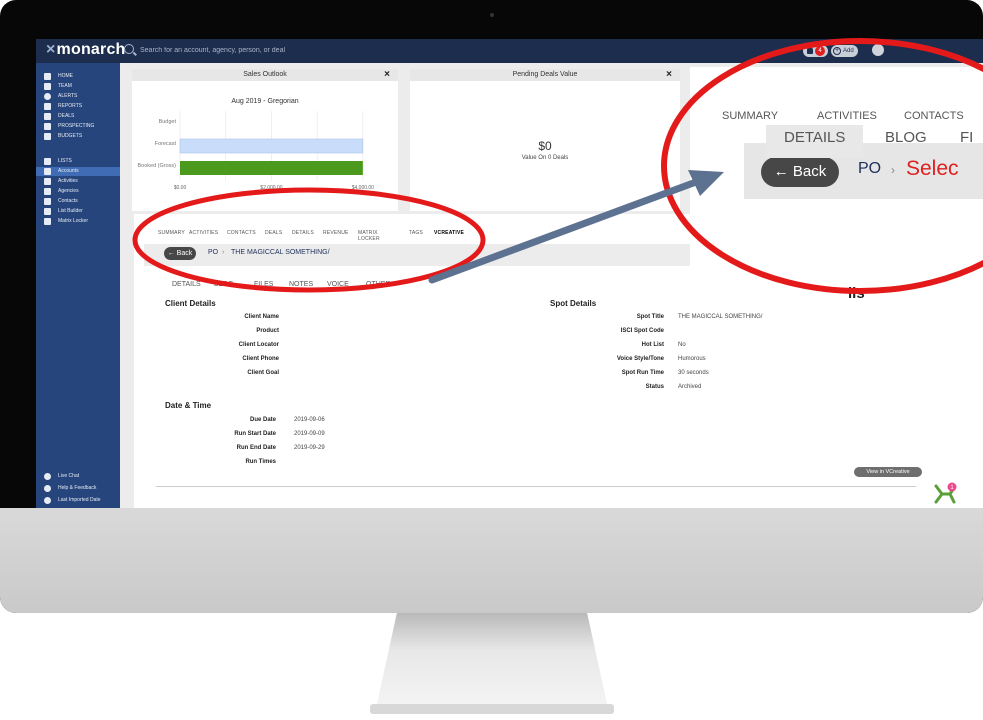 Image resolution: width=983 pixels, height=720 pixels. I want to click on zoom-subtab-blog: BLOG, so click(906, 137).